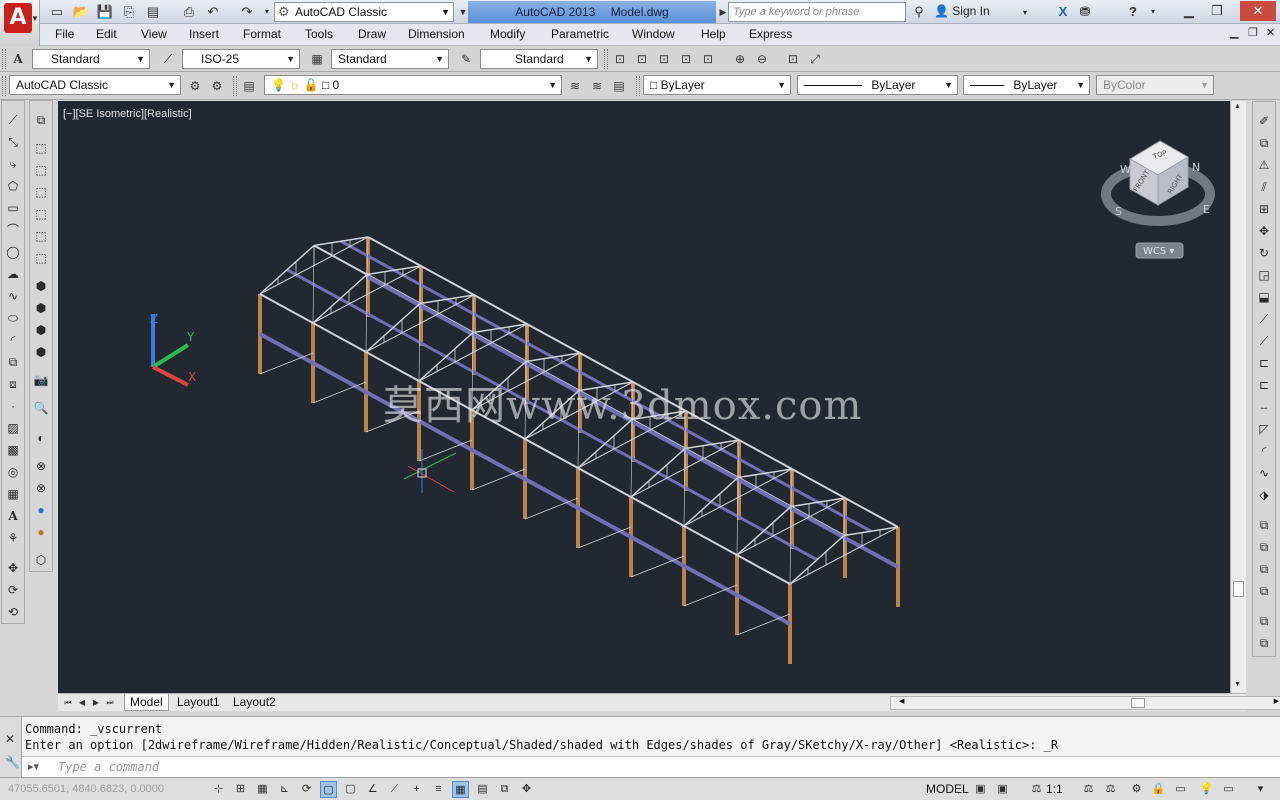  Describe the element at coordinates (1264, 121) in the screenshot. I see `erase-icon: ✐` at that location.